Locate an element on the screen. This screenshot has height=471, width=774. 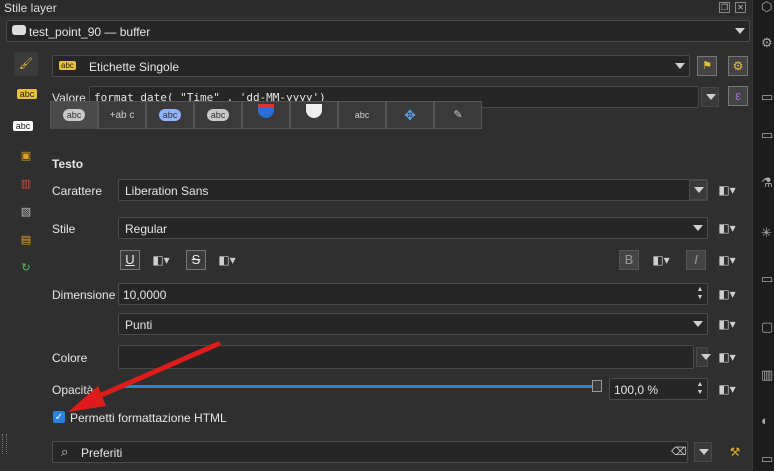
size-value: 10,0000 is located at coordinates (145, 295).